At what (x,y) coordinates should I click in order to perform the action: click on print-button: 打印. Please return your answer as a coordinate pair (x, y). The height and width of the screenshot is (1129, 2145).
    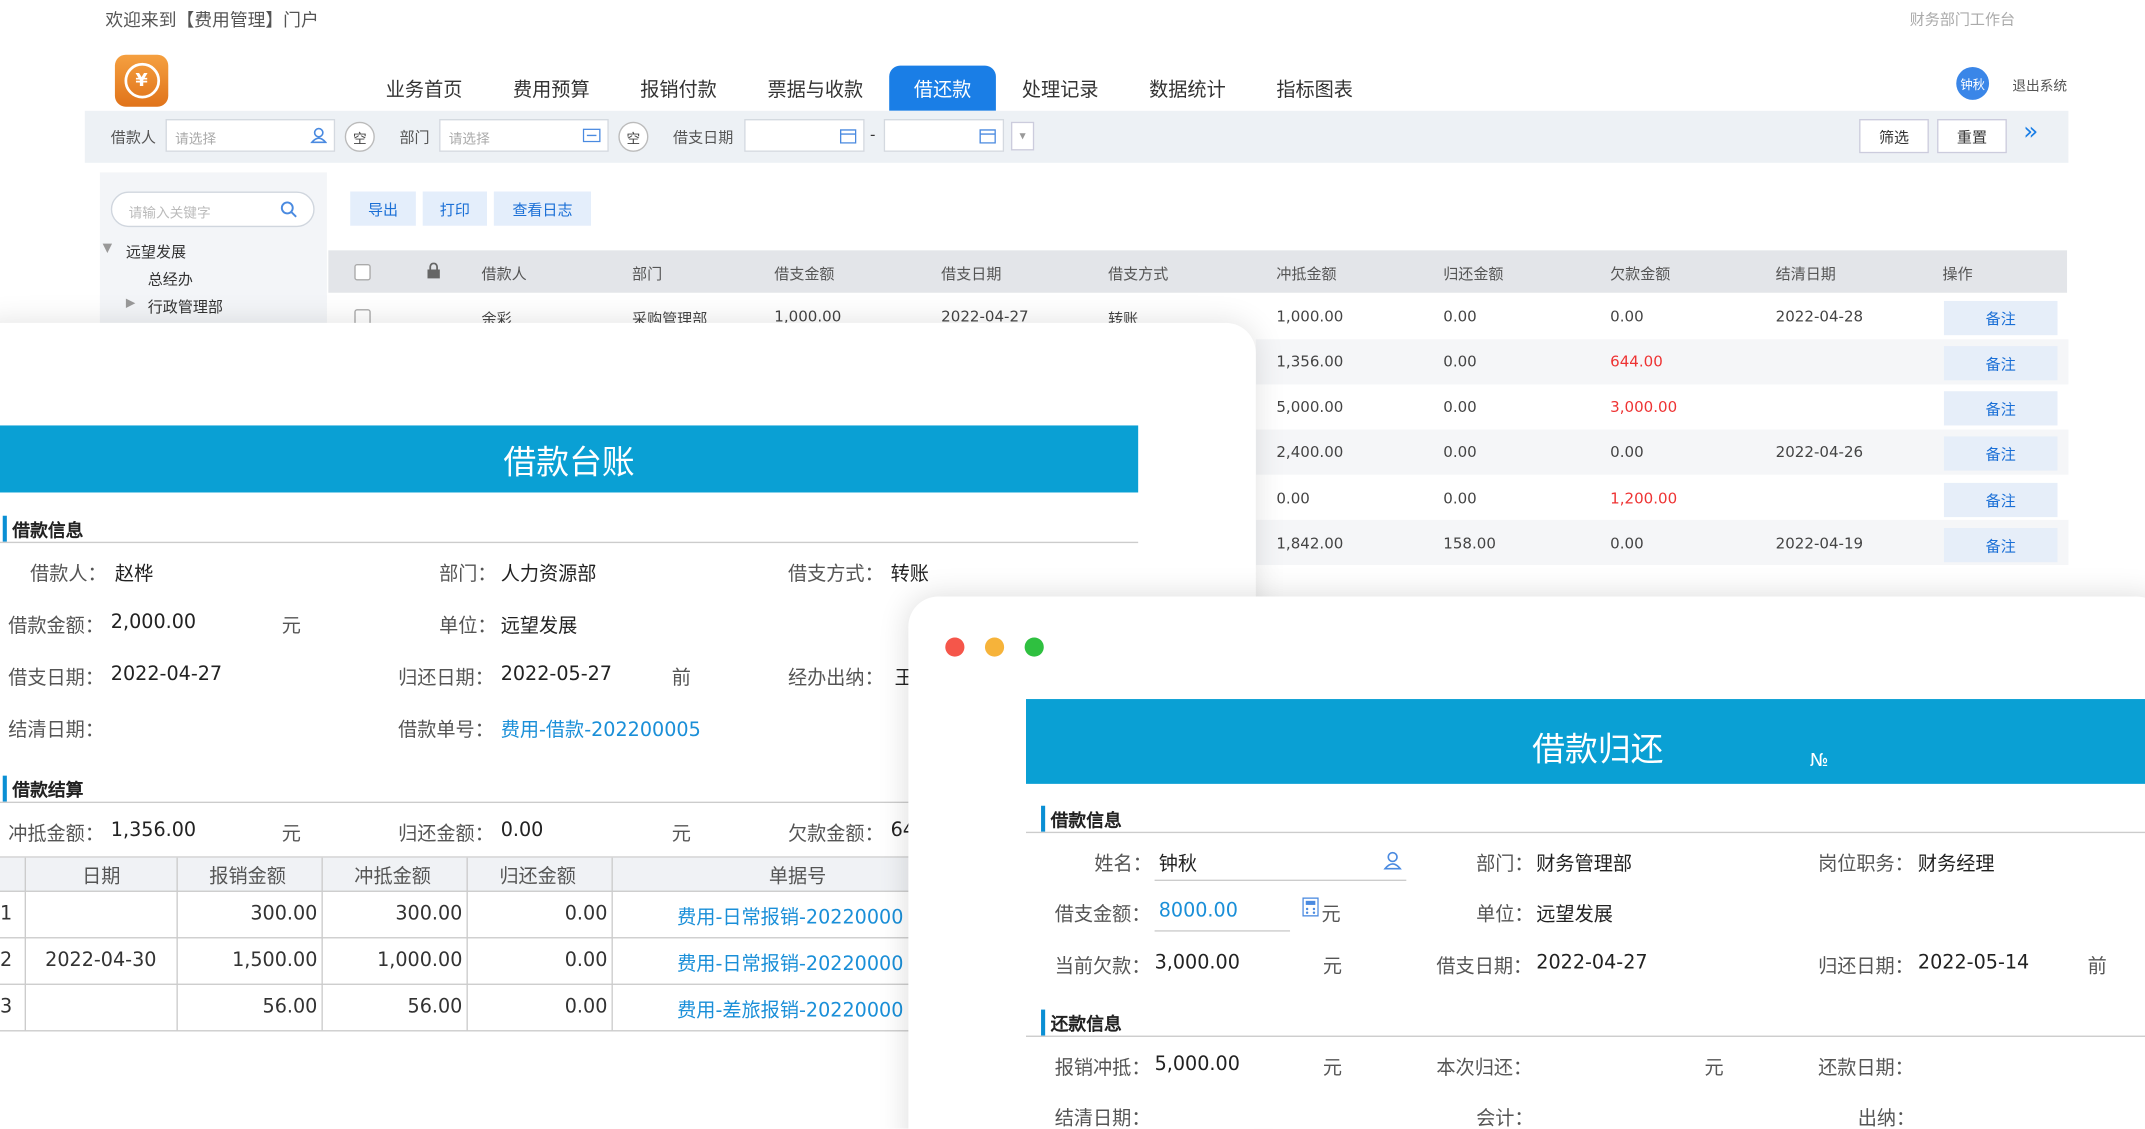
    Looking at the image, I should click on (455, 208).